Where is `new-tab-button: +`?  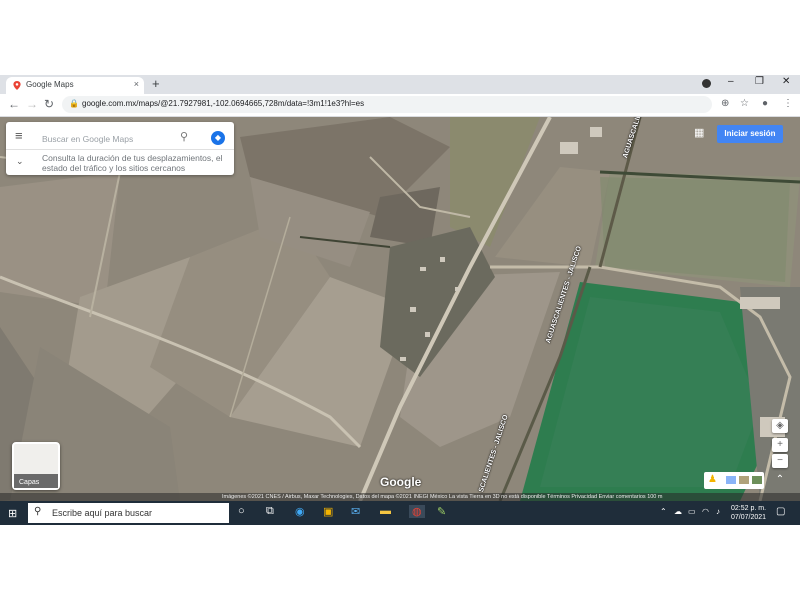 new-tab-button: + is located at coordinates (156, 83).